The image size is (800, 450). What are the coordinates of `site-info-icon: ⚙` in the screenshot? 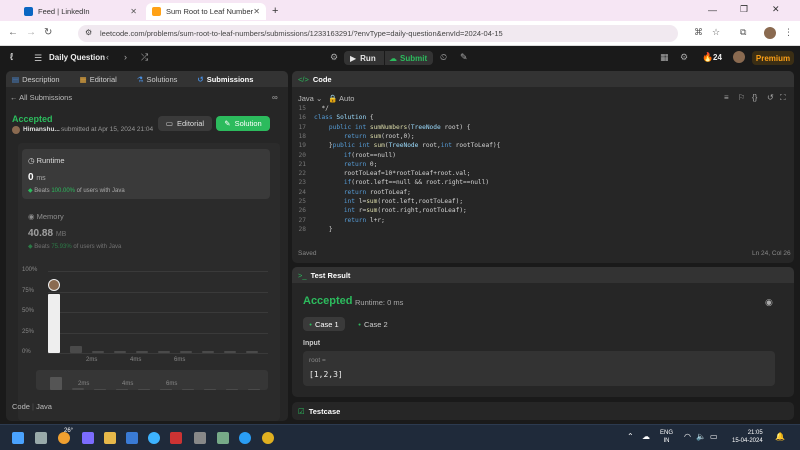 It's located at (88, 32).